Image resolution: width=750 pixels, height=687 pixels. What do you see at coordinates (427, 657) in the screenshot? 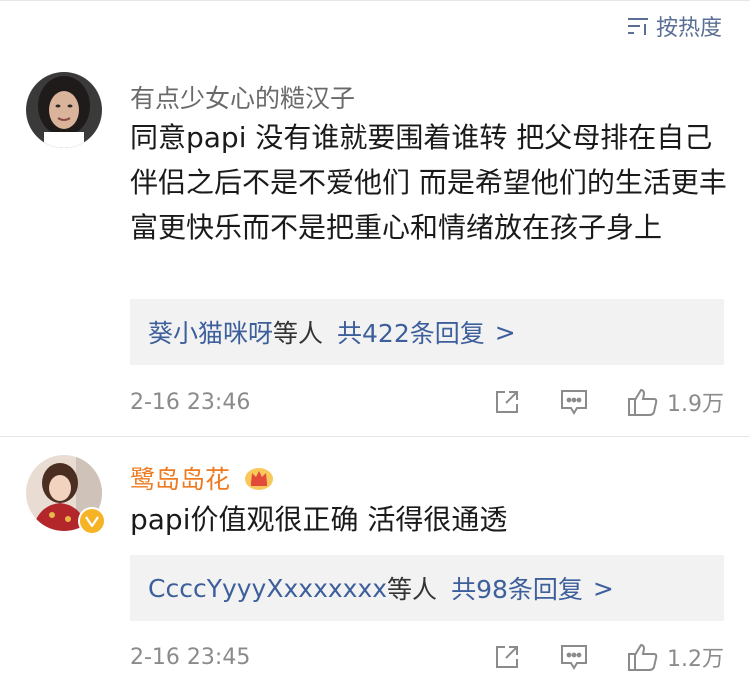
I see `comment-footer: 2-16 23:45 1.2万` at bounding box center [427, 657].